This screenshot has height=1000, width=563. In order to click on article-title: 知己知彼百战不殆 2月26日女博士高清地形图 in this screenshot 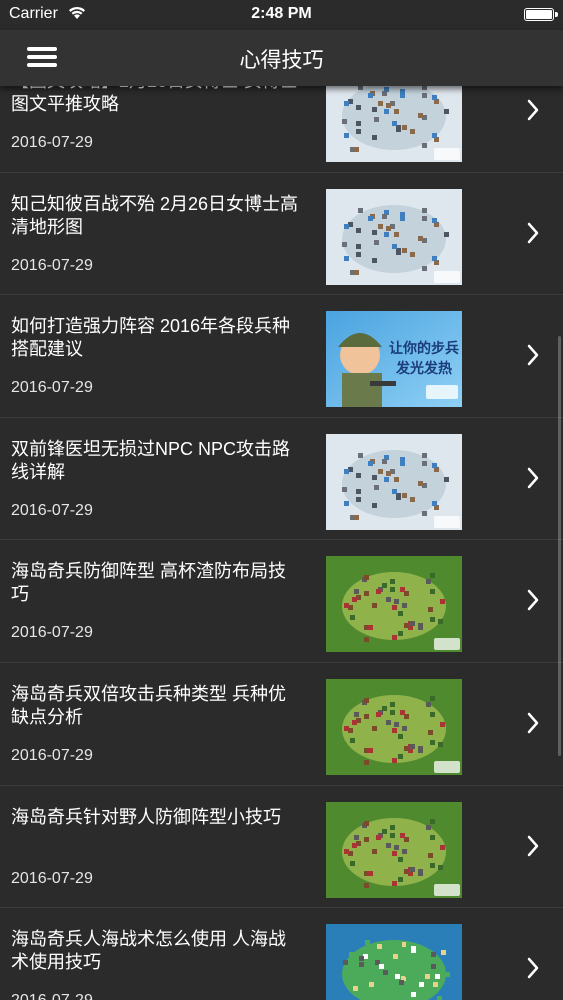, I will do `click(155, 215)`.